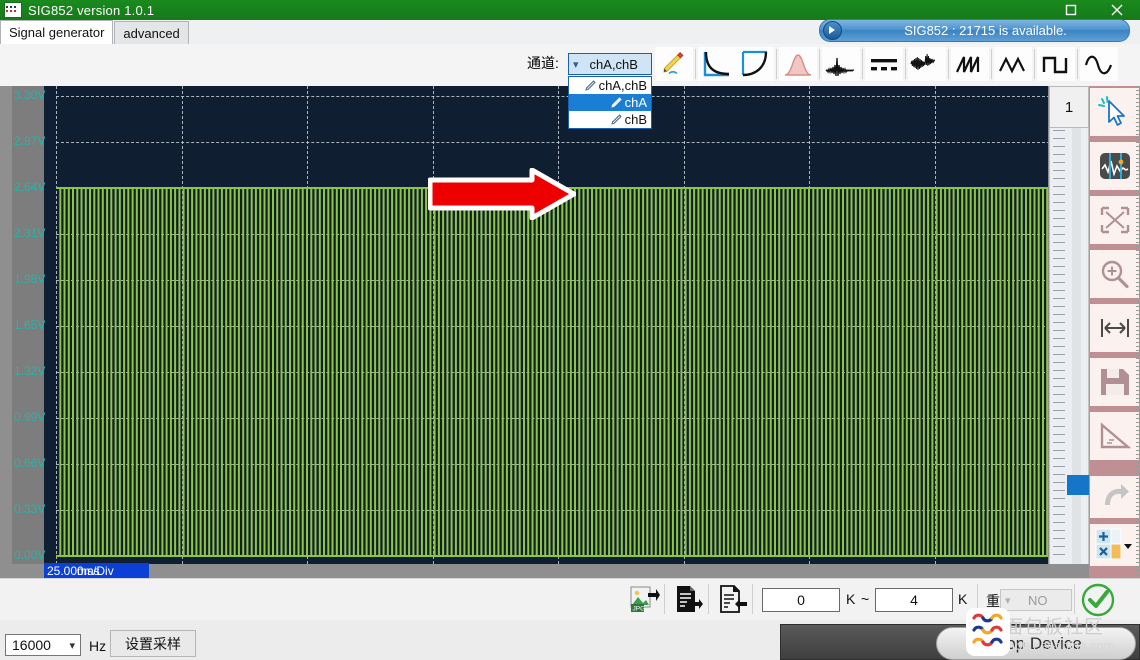  What do you see at coordinates (674, 64) in the screenshot?
I see `pencil-edit-icon` at bounding box center [674, 64].